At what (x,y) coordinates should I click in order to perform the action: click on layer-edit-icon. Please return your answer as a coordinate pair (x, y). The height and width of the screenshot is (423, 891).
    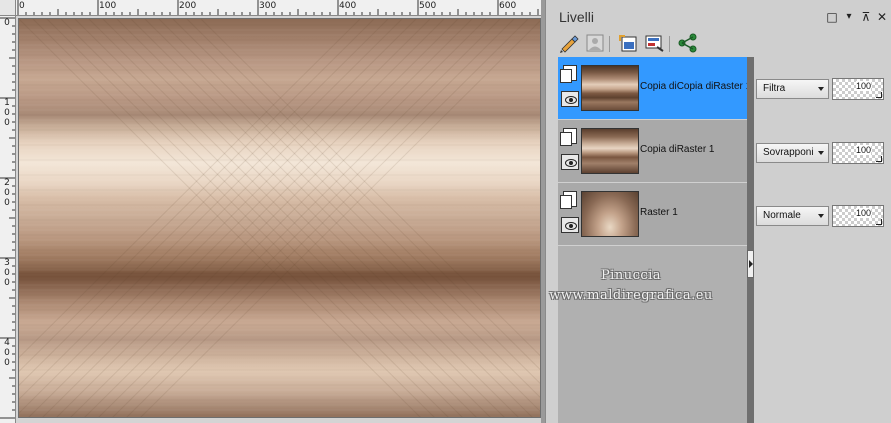
    Looking at the image, I should click on (654, 43).